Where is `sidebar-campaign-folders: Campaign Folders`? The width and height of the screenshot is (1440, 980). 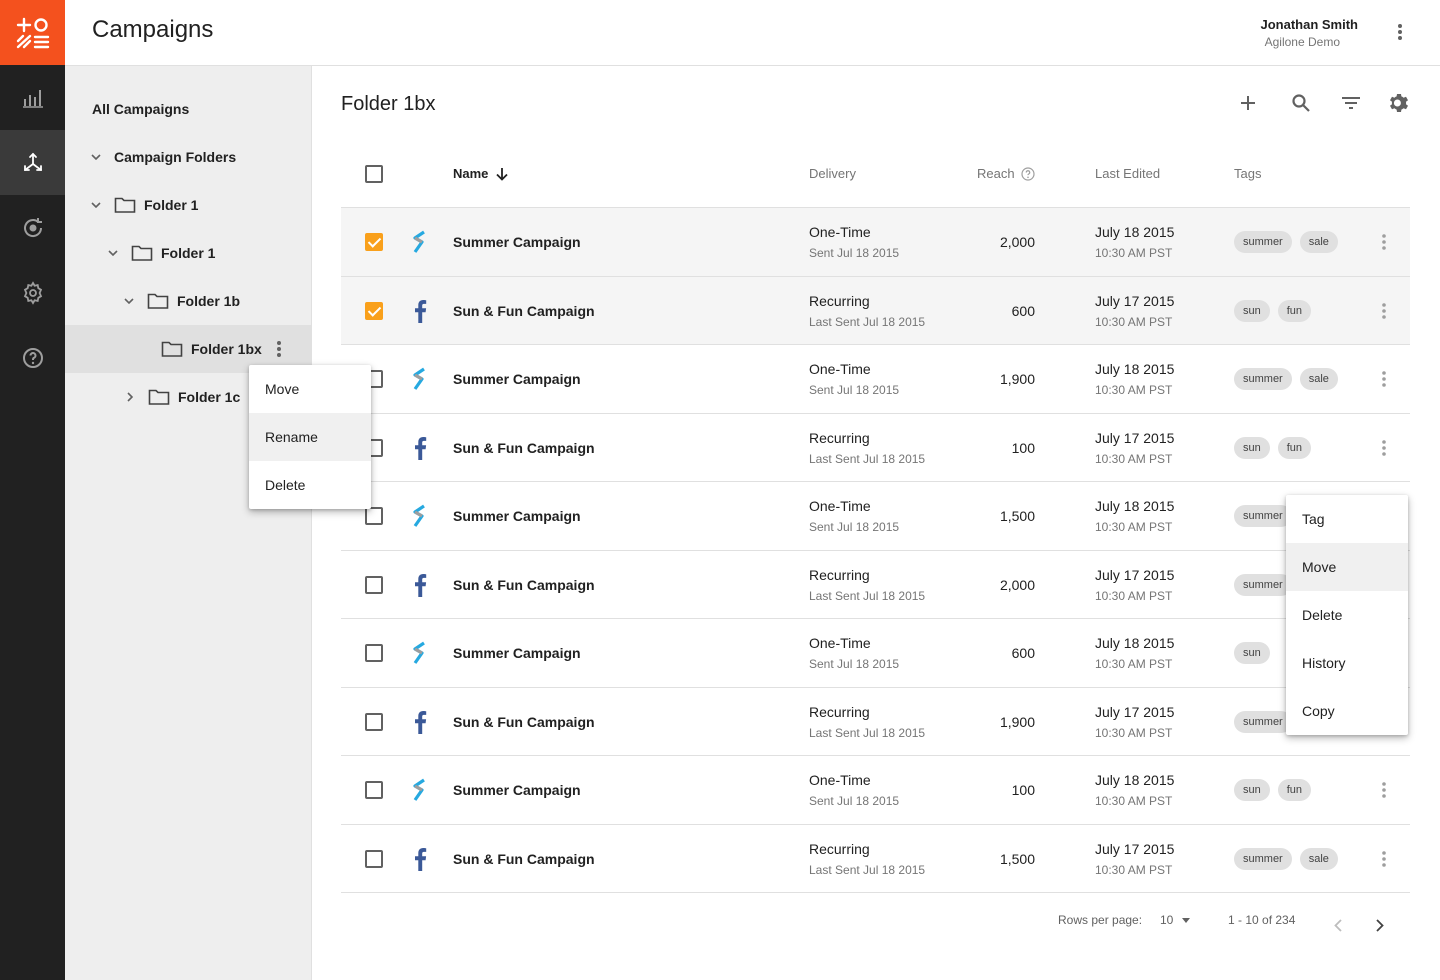 sidebar-campaign-folders: Campaign Folders is located at coordinates (188, 157).